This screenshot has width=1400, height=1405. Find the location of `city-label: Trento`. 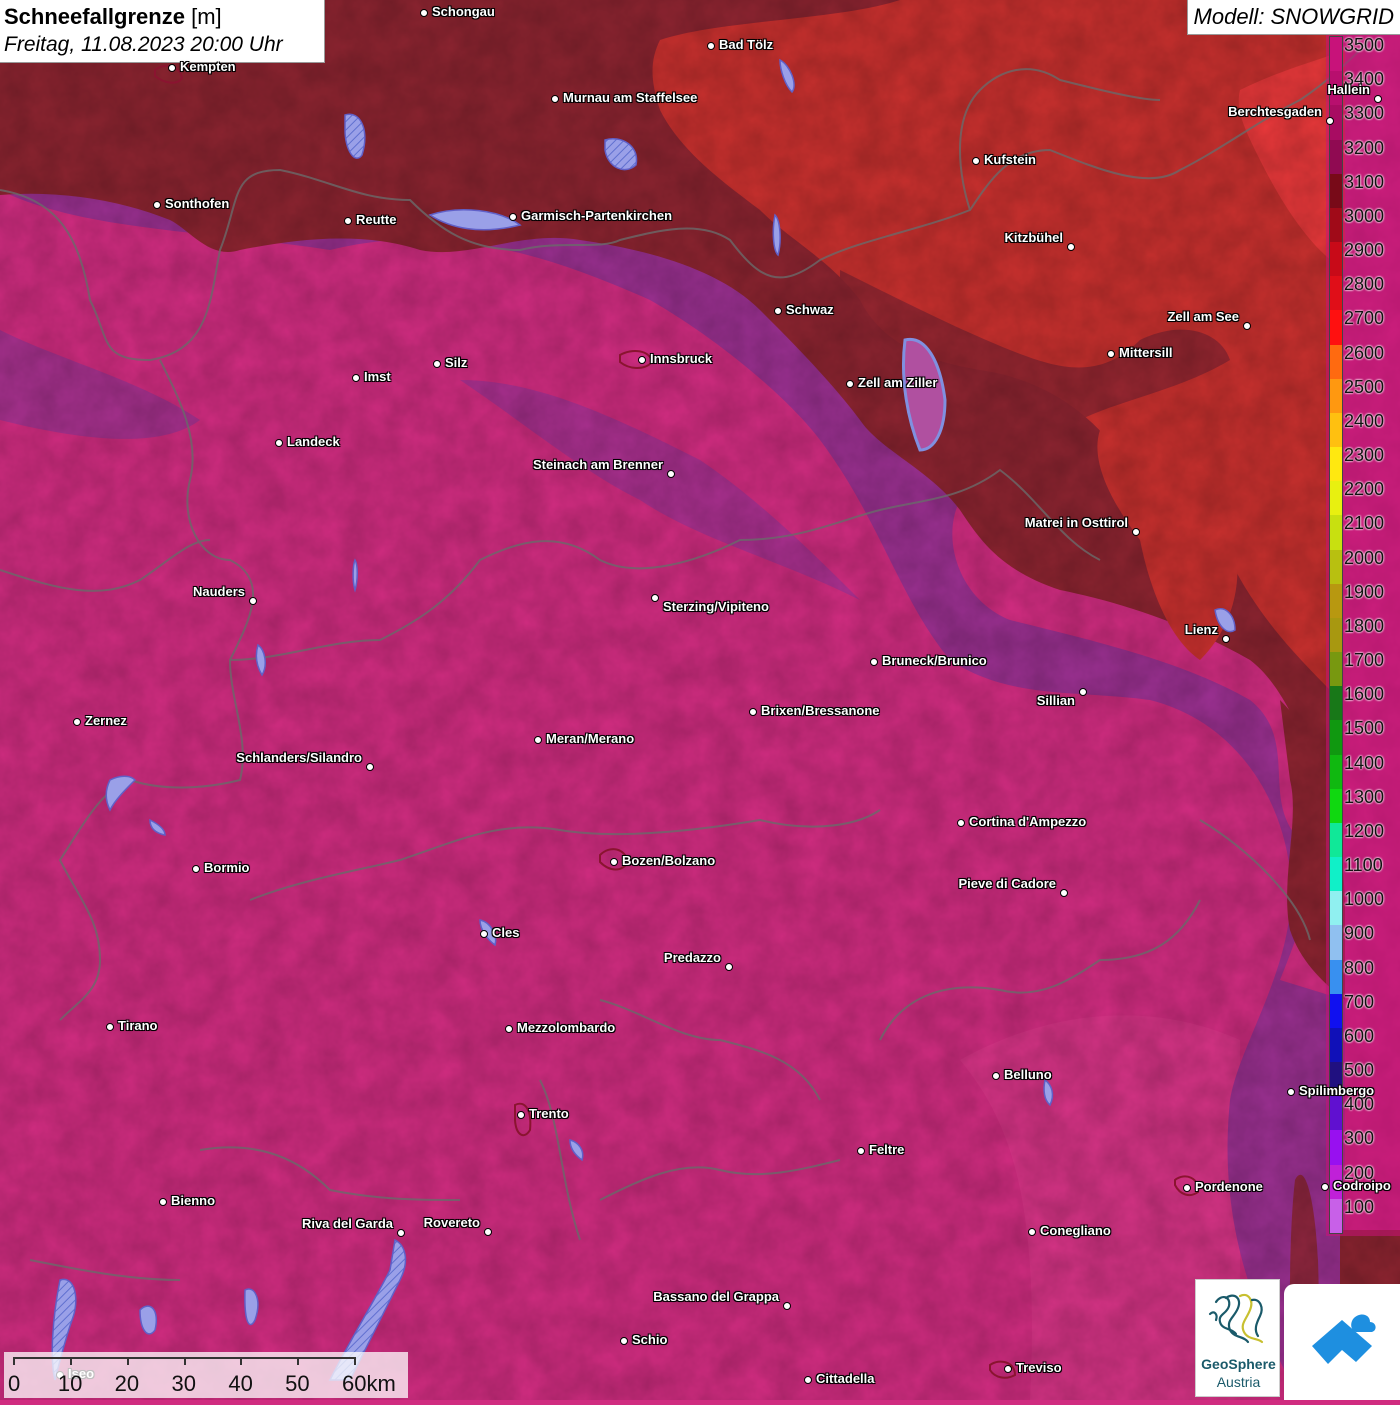

city-label: Trento is located at coordinates (549, 1114).